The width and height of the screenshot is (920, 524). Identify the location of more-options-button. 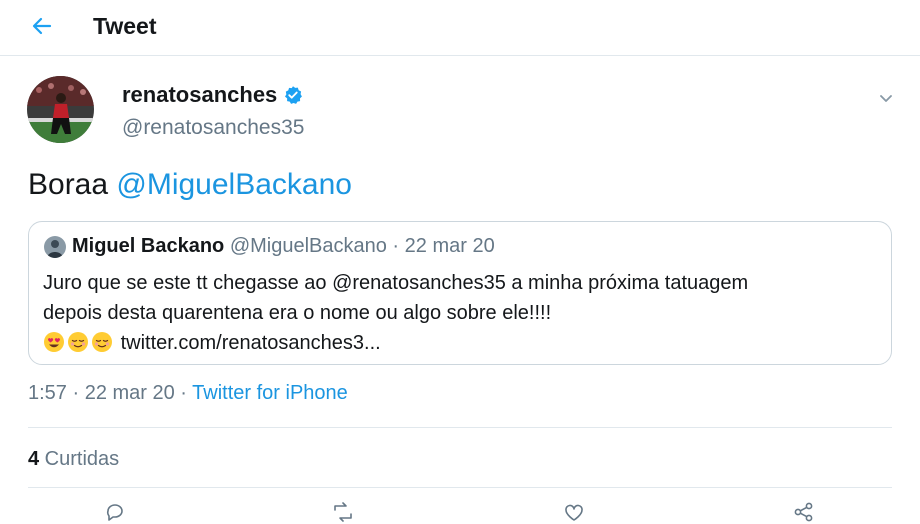
(886, 98).